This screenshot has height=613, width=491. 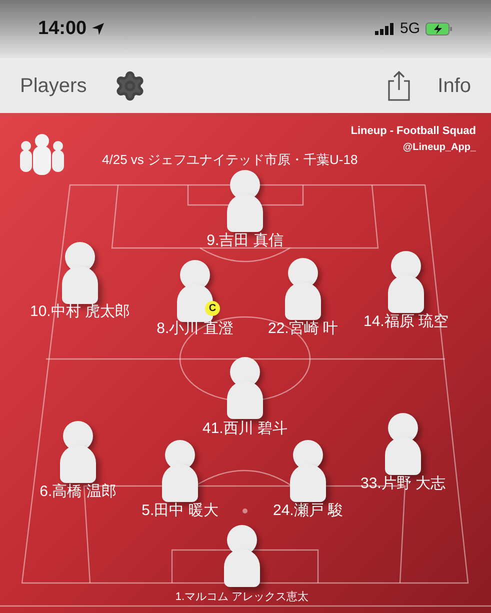 I want to click on share-icon, so click(x=399, y=86).